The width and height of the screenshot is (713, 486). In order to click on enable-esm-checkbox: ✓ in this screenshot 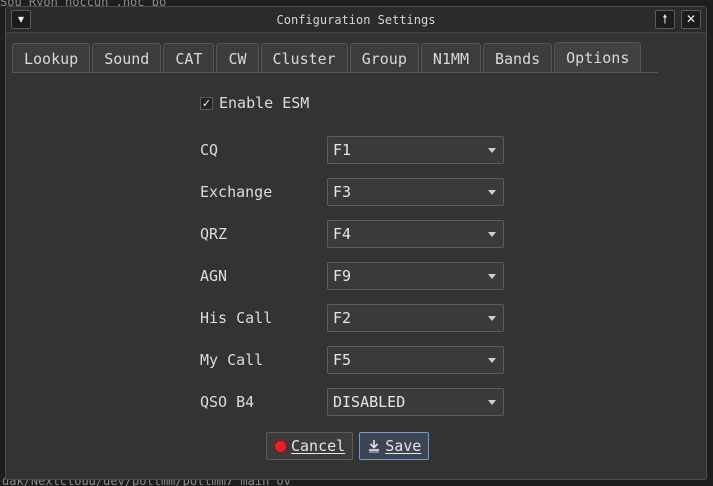, I will do `click(206, 103)`.